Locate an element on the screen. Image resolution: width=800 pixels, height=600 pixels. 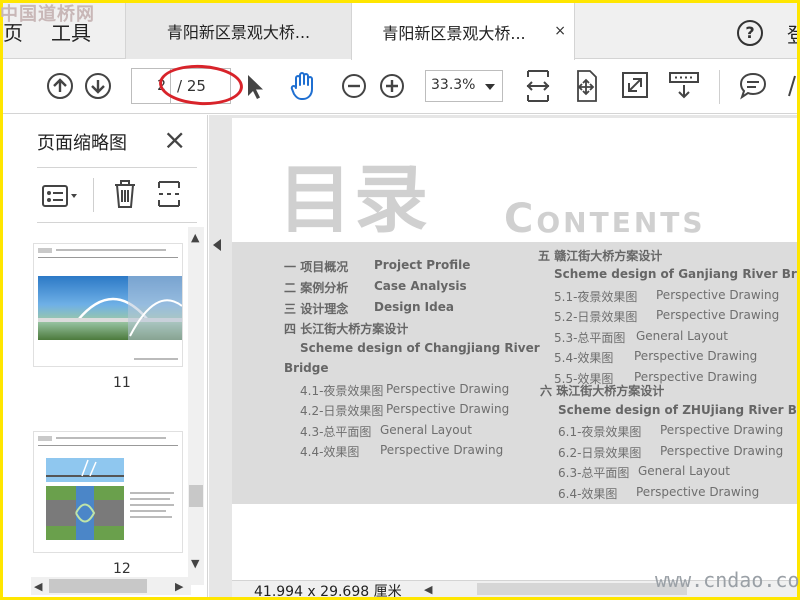
thumbnail-options-icon is located at coordinates (61, 196).